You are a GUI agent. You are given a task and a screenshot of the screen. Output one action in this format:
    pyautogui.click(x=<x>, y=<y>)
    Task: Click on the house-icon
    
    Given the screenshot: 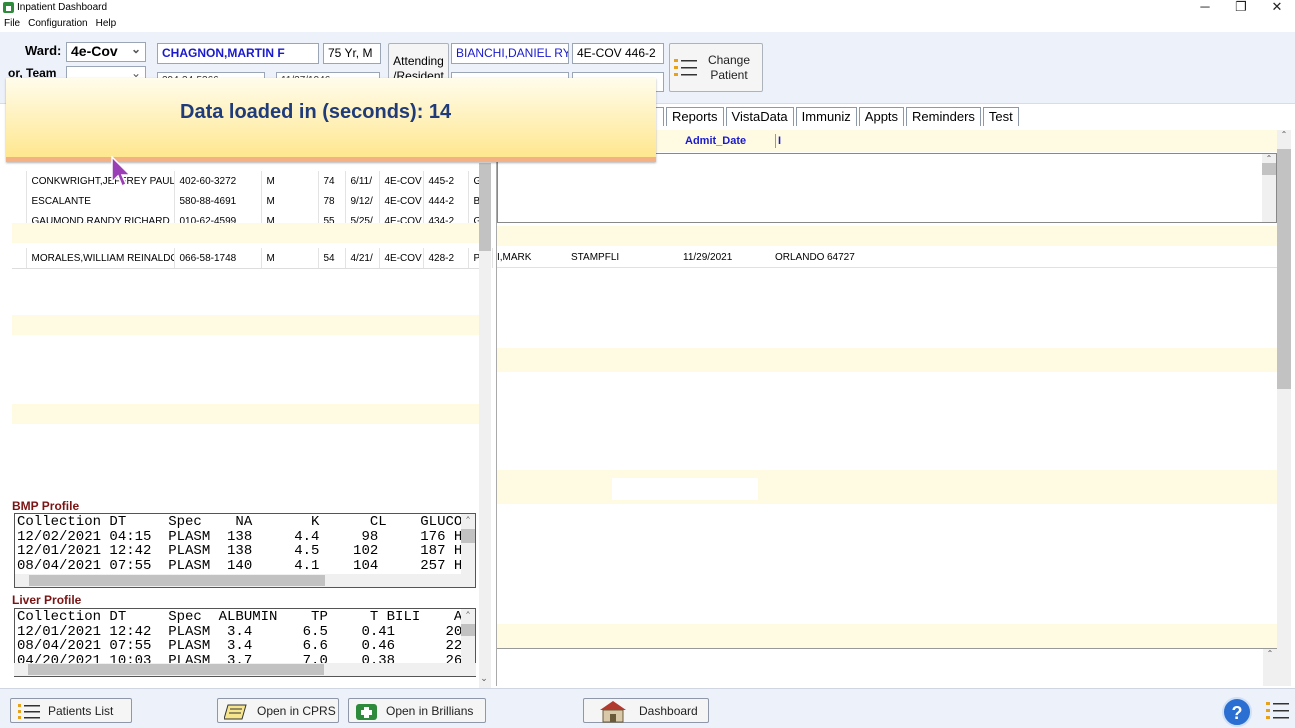 What is the action you would take?
    pyautogui.click(x=613, y=711)
    